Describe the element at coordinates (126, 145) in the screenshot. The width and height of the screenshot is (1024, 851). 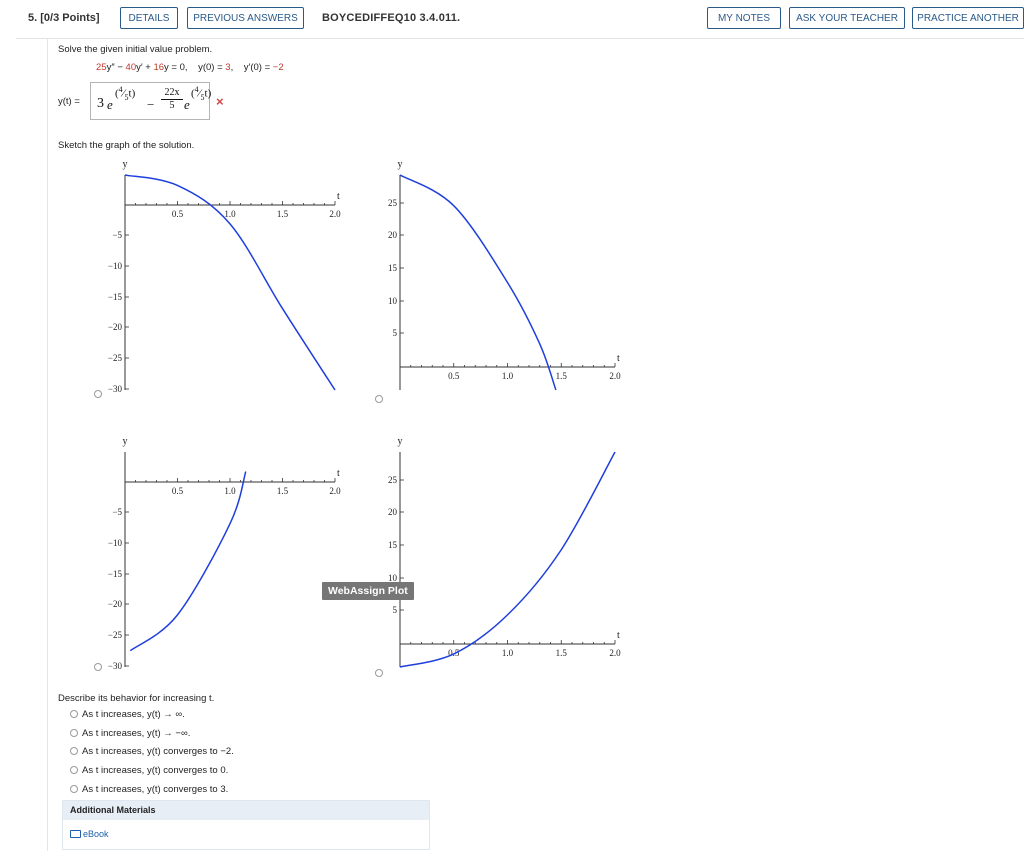
I see `sketch-prompt: Sketch the graph of the solution.` at that location.